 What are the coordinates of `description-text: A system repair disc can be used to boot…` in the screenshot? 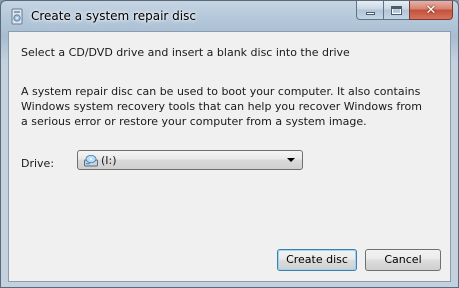 It's located at (221, 106).